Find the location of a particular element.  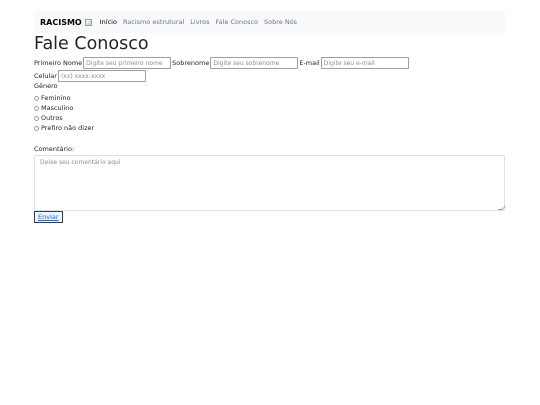

first-name-label: Primeiro Nome is located at coordinates (58, 63).